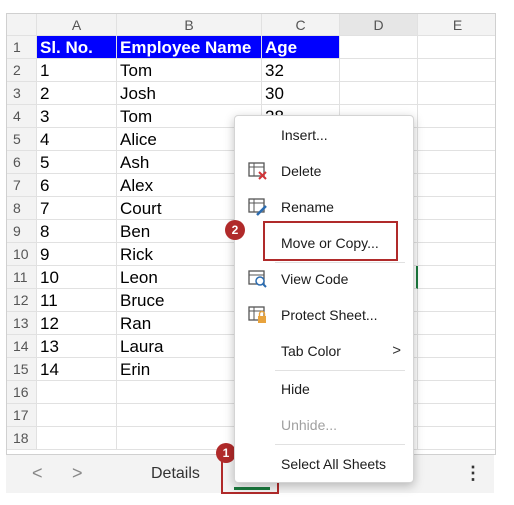 This screenshot has height=505, width=514. I want to click on row-header: 2, so click(22, 70).